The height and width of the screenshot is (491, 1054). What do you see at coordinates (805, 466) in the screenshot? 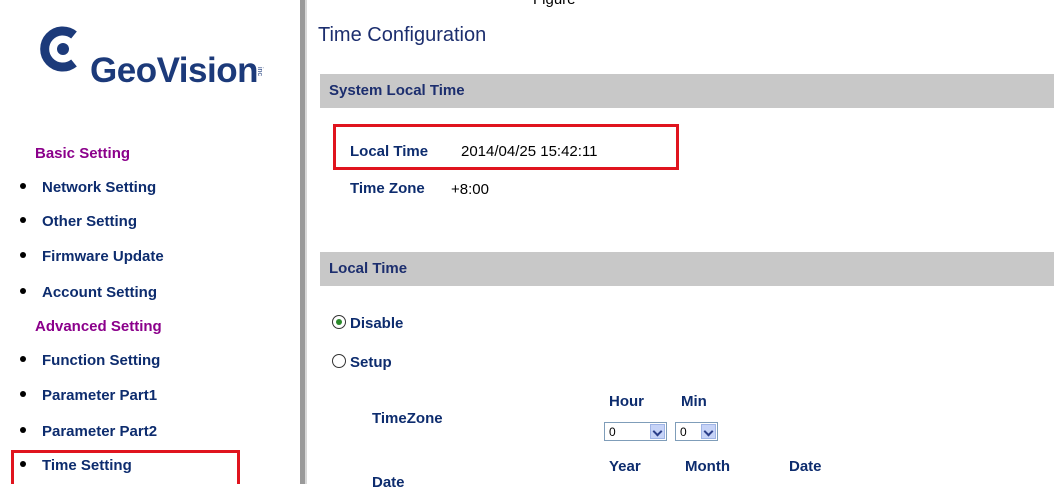
I see `date-column-label: Date` at bounding box center [805, 466].